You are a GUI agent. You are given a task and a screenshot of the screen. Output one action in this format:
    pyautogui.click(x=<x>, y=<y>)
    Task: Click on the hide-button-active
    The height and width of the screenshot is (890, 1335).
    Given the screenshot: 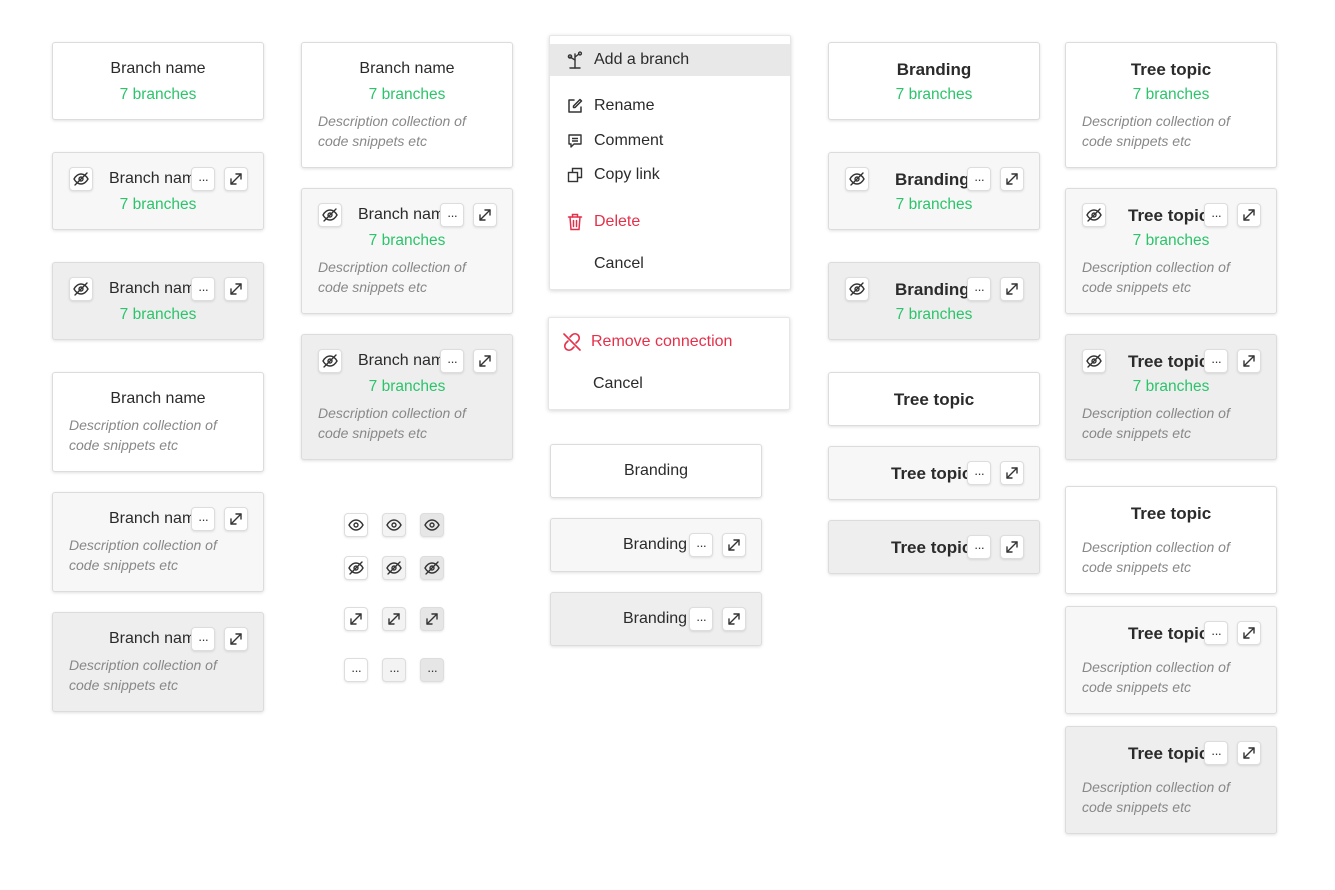 What is the action you would take?
    pyautogui.click(x=432, y=568)
    